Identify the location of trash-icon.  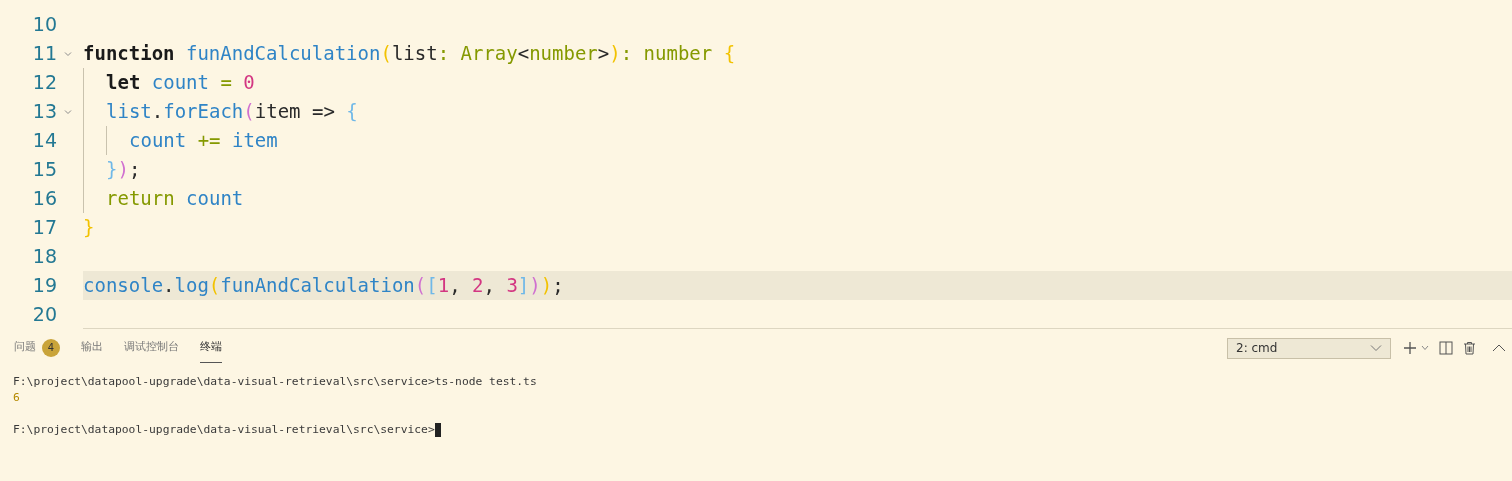
(1469, 348).